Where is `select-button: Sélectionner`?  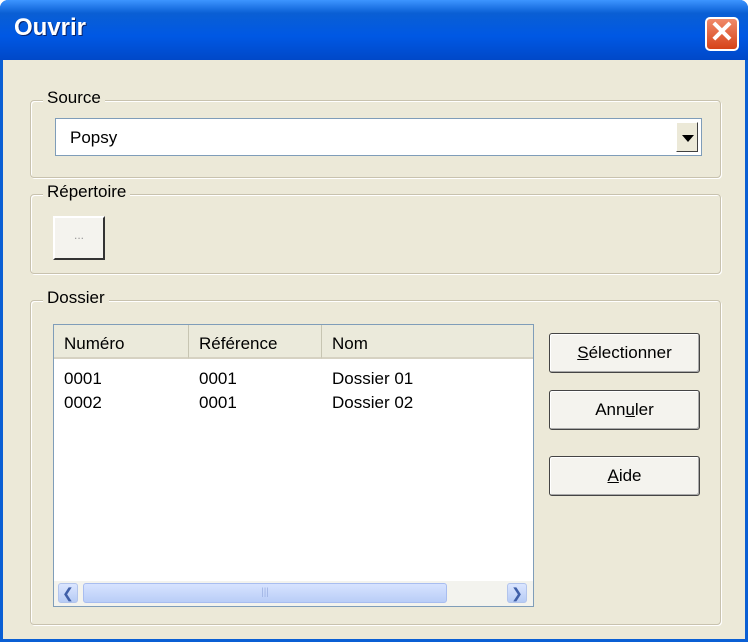
select-button: Sélectionner is located at coordinates (624, 353).